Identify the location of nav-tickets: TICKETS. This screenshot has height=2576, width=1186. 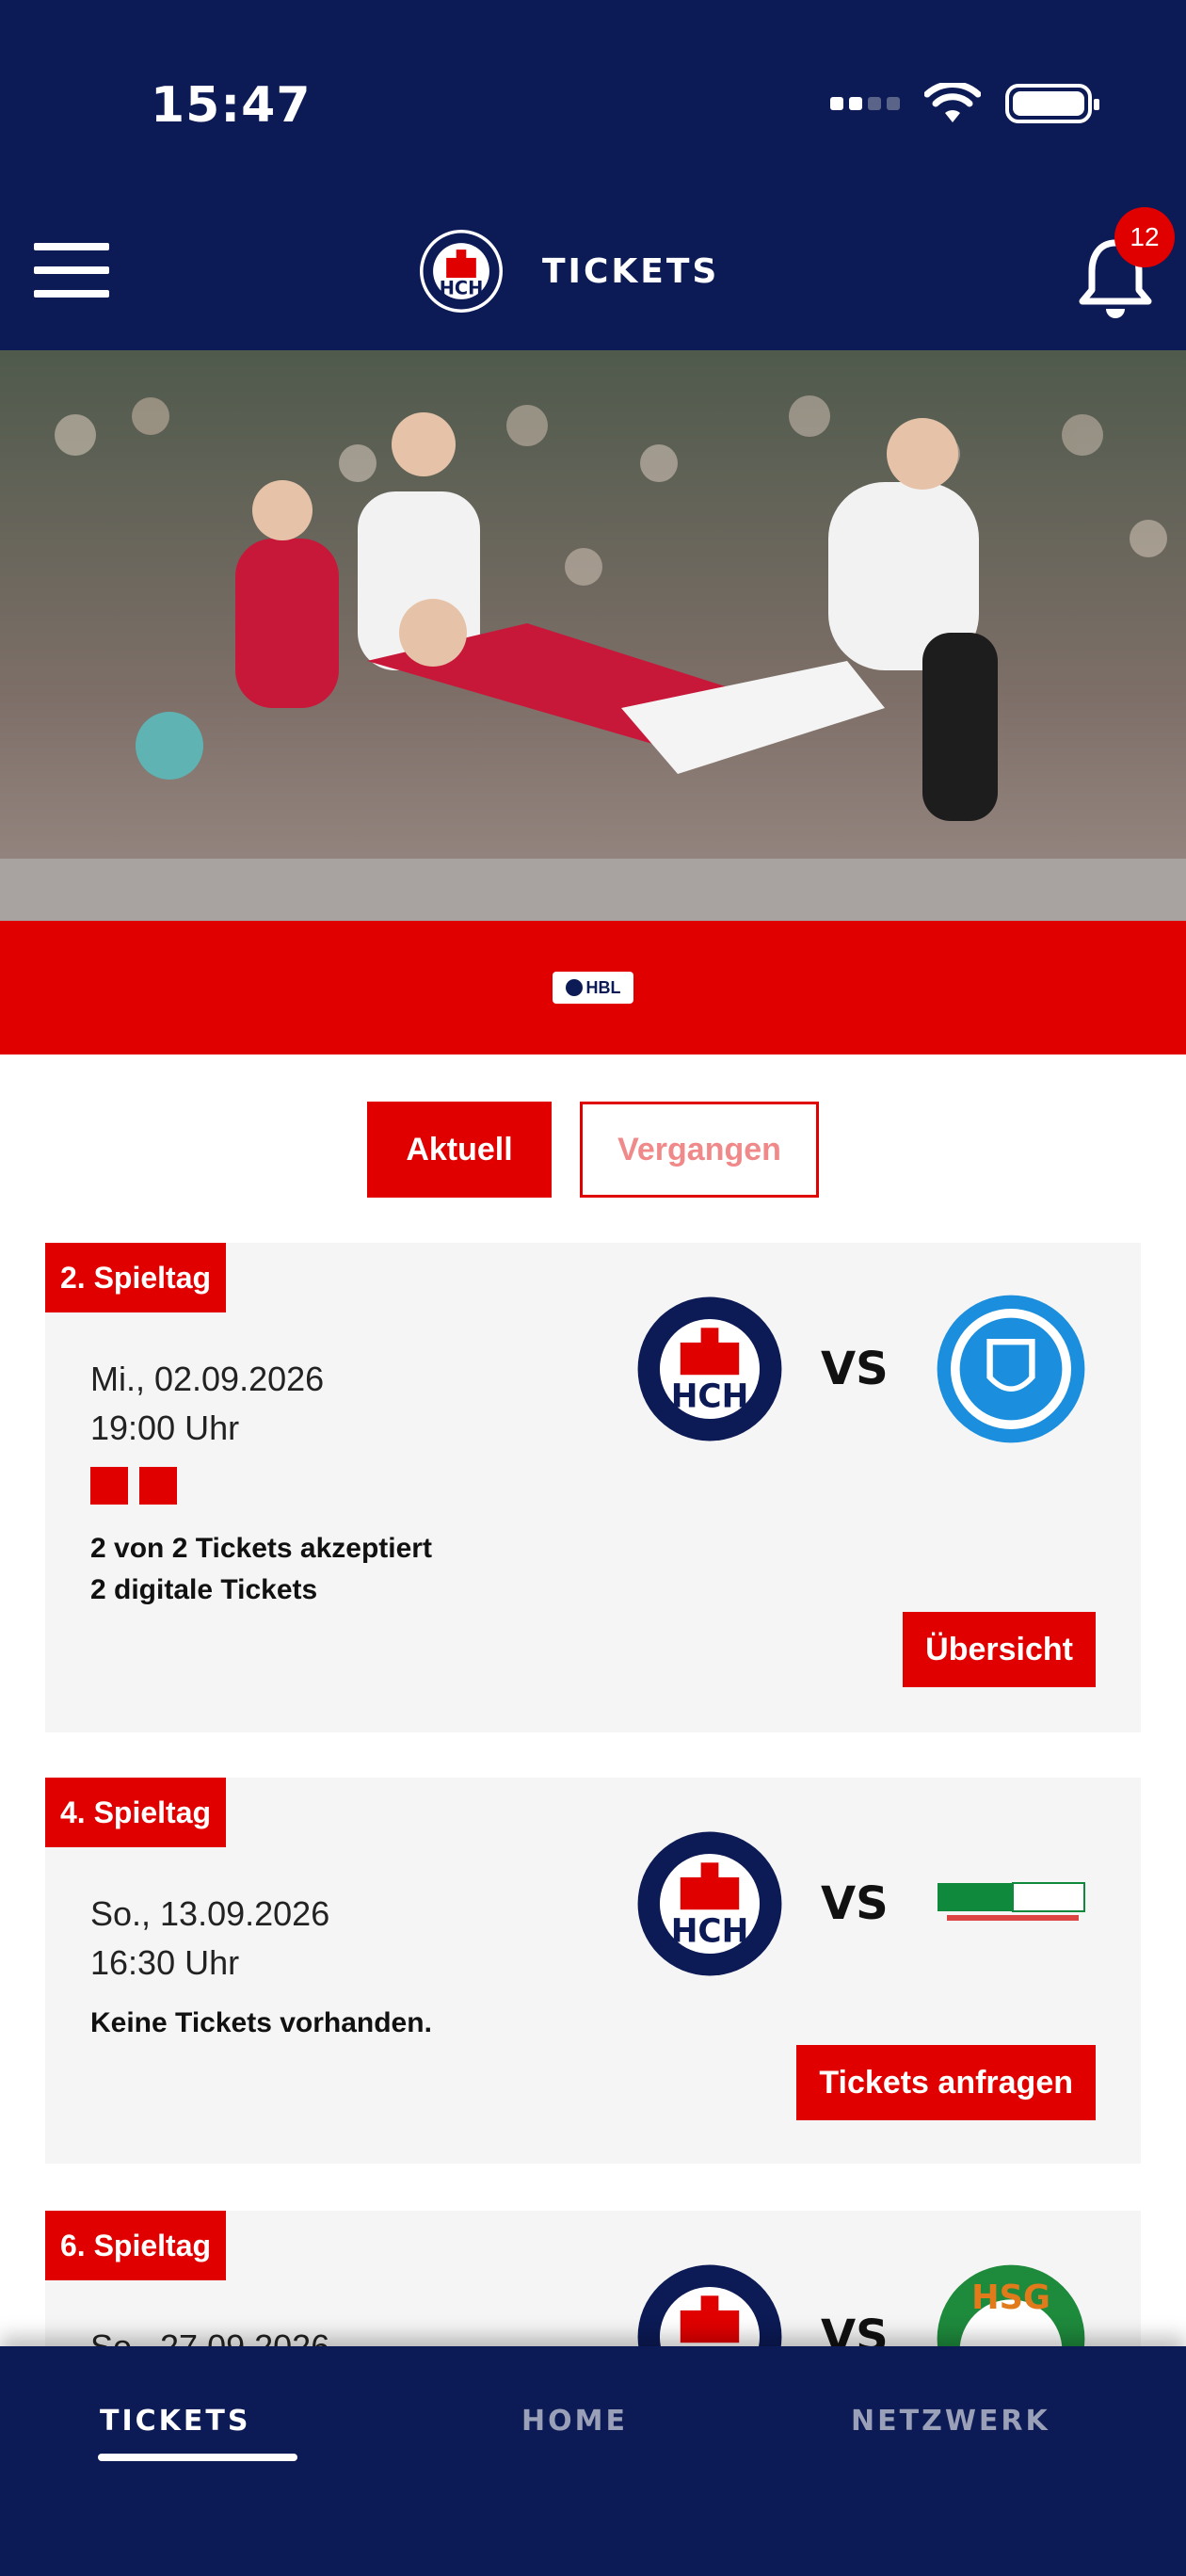
(175, 2421).